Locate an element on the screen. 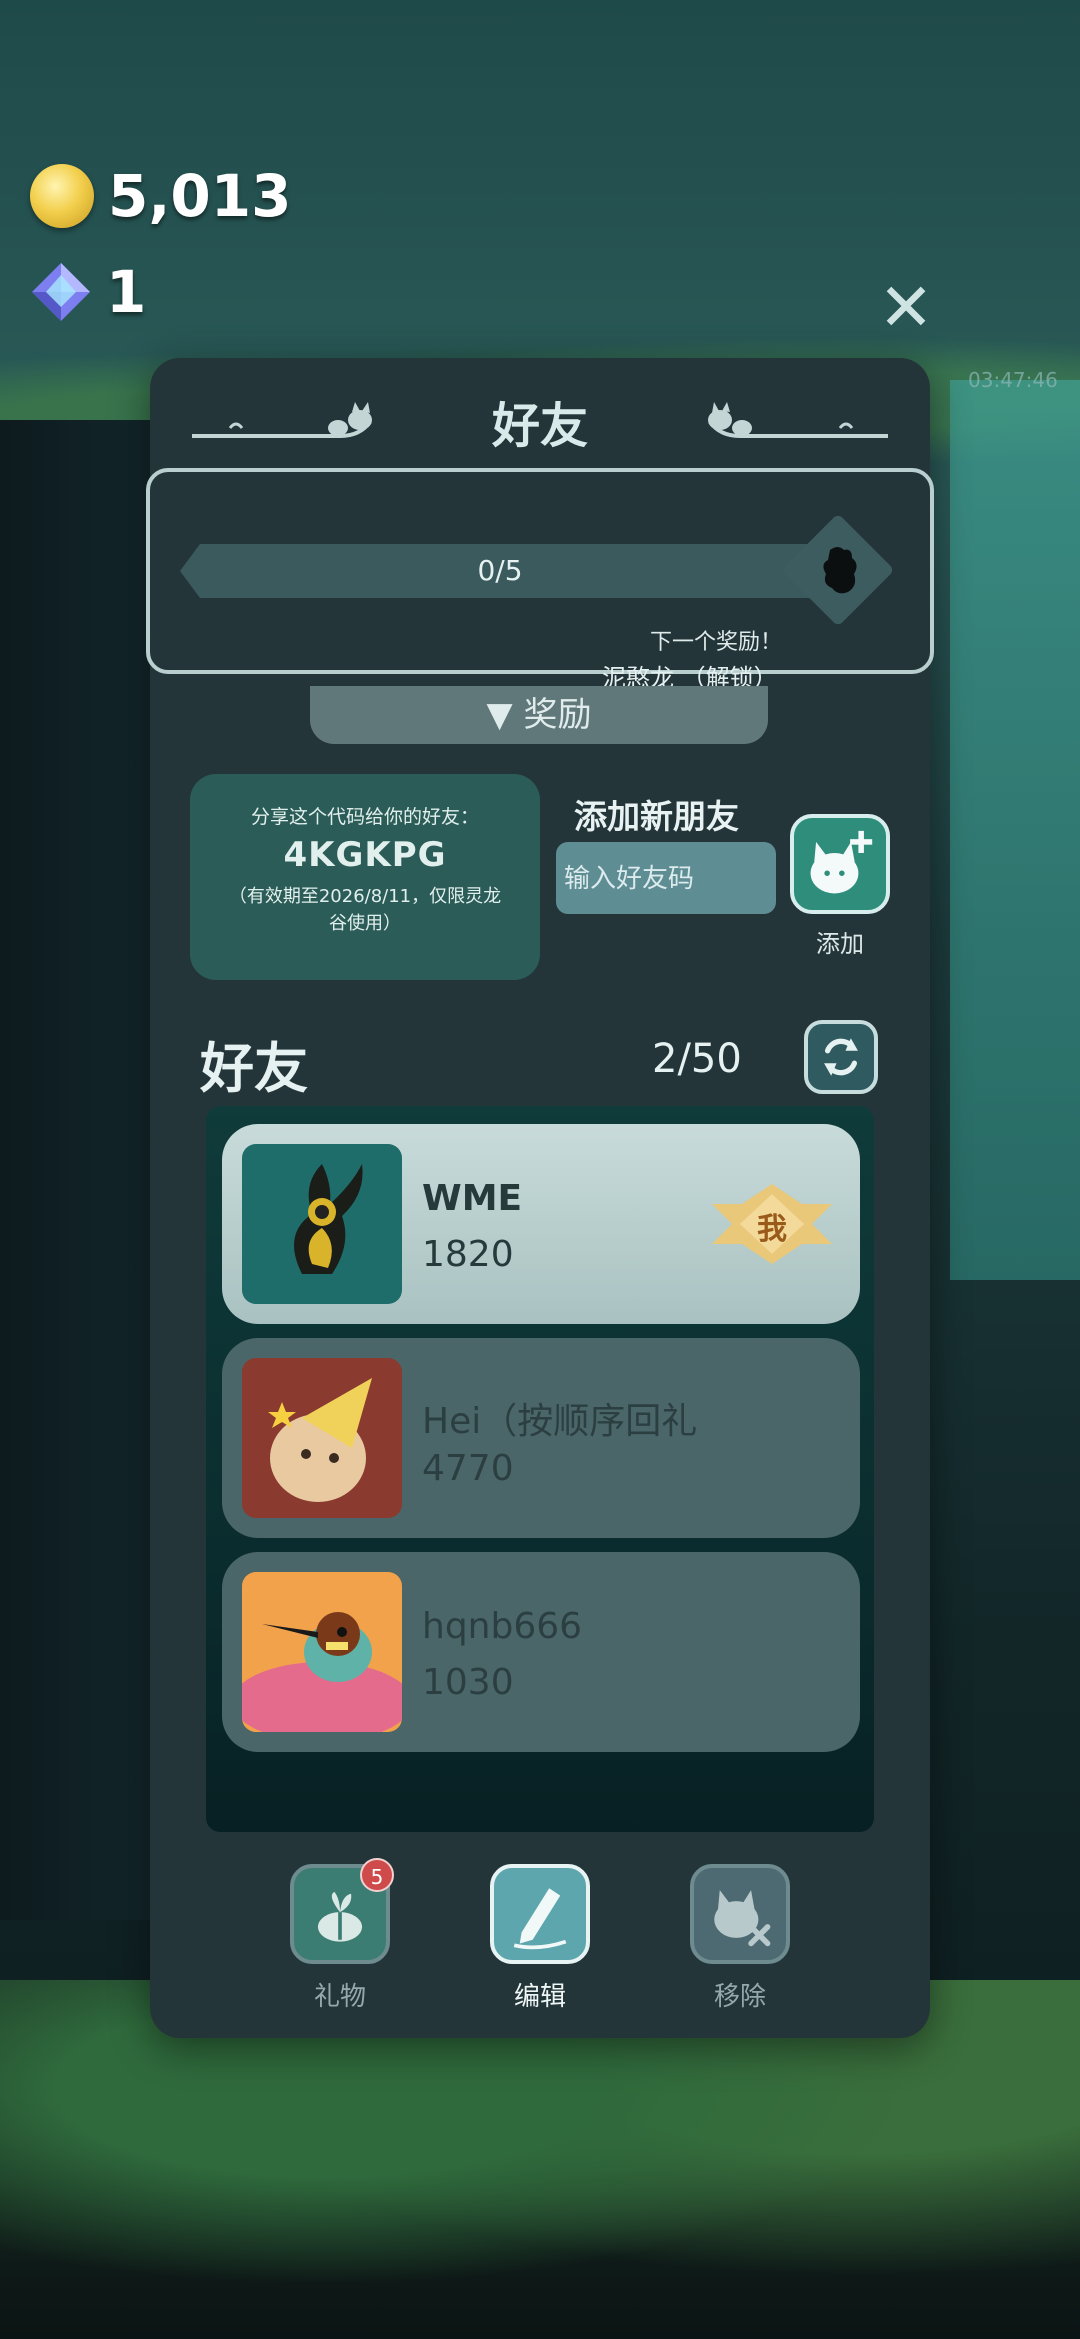 The height and width of the screenshot is (2339, 1080). add-friend-button is located at coordinates (840, 864).